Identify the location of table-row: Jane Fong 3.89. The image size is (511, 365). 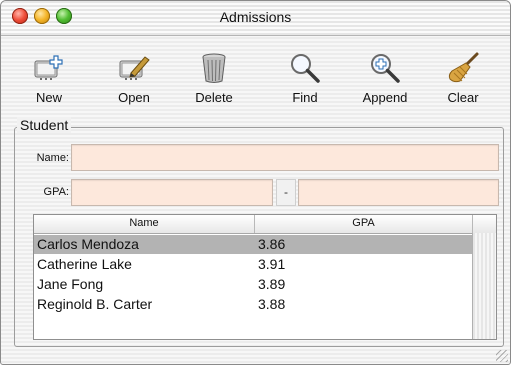
(253, 284).